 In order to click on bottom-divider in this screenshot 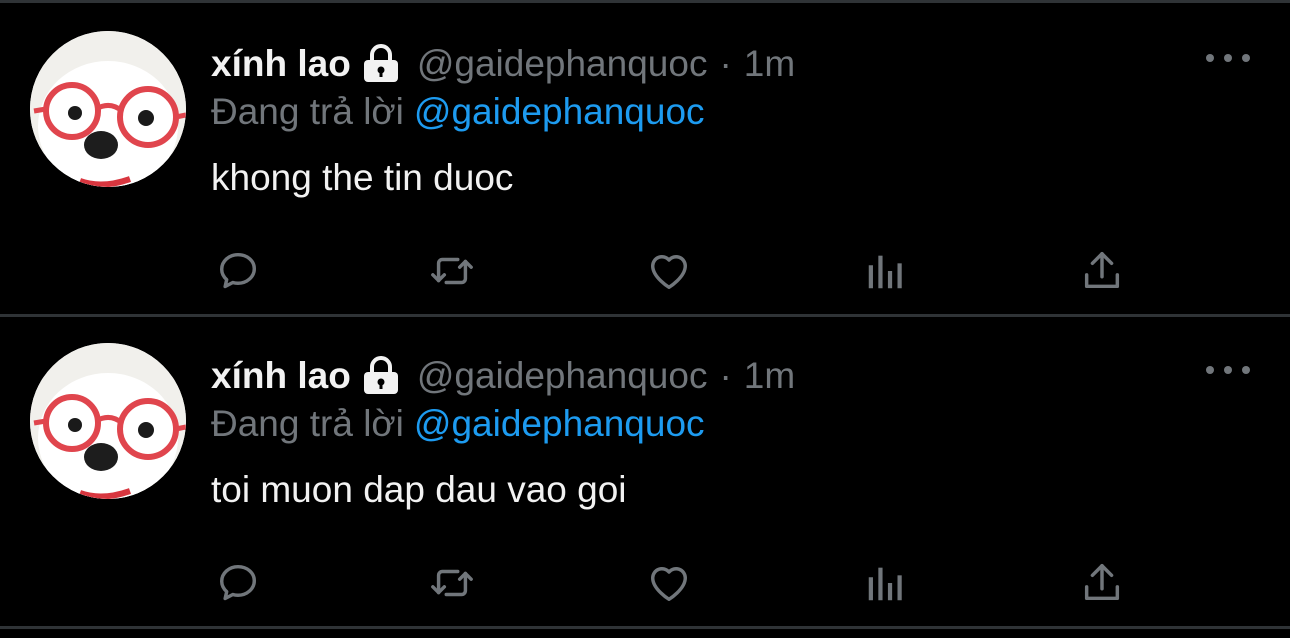, I will do `click(645, 627)`.